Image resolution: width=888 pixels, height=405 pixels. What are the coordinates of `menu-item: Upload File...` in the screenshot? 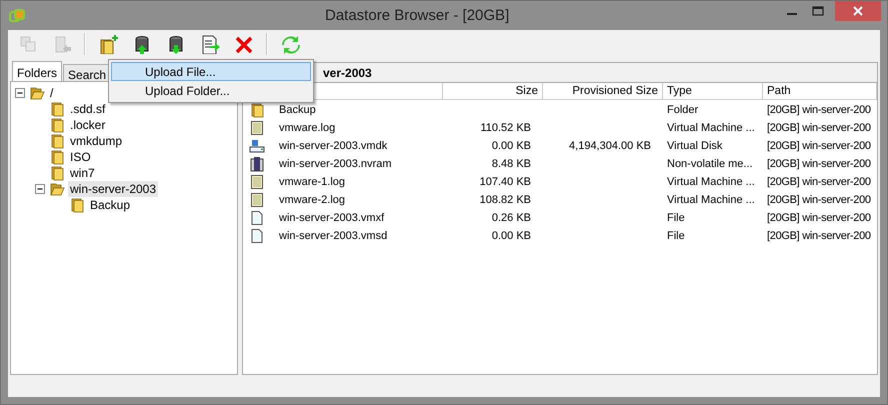 It's located at (211, 71).